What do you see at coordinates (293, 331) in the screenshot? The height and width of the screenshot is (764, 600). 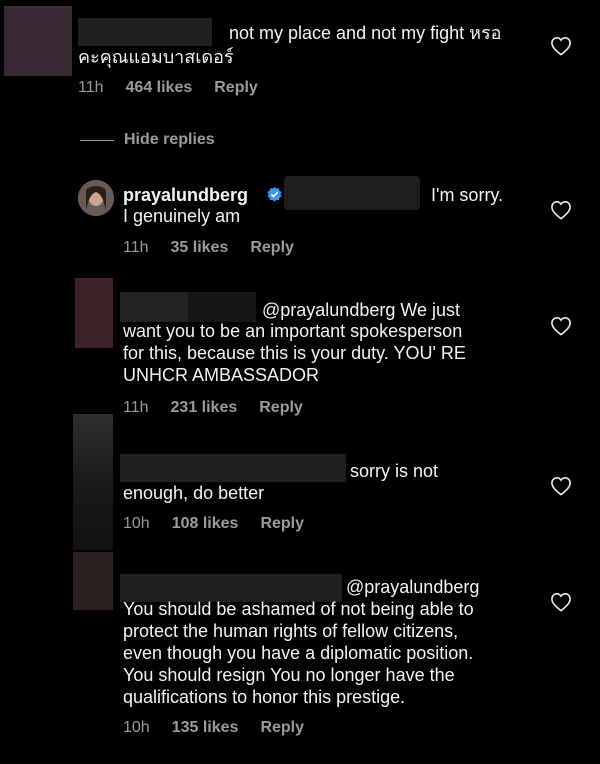 I see `reply-text-line2: want you to be an important spokesperson` at bounding box center [293, 331].